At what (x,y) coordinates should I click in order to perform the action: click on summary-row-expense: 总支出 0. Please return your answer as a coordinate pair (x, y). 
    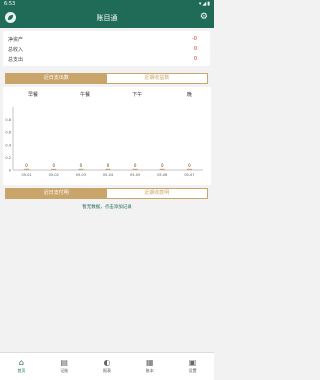
    Looking at the image, I should click on (106, 59).